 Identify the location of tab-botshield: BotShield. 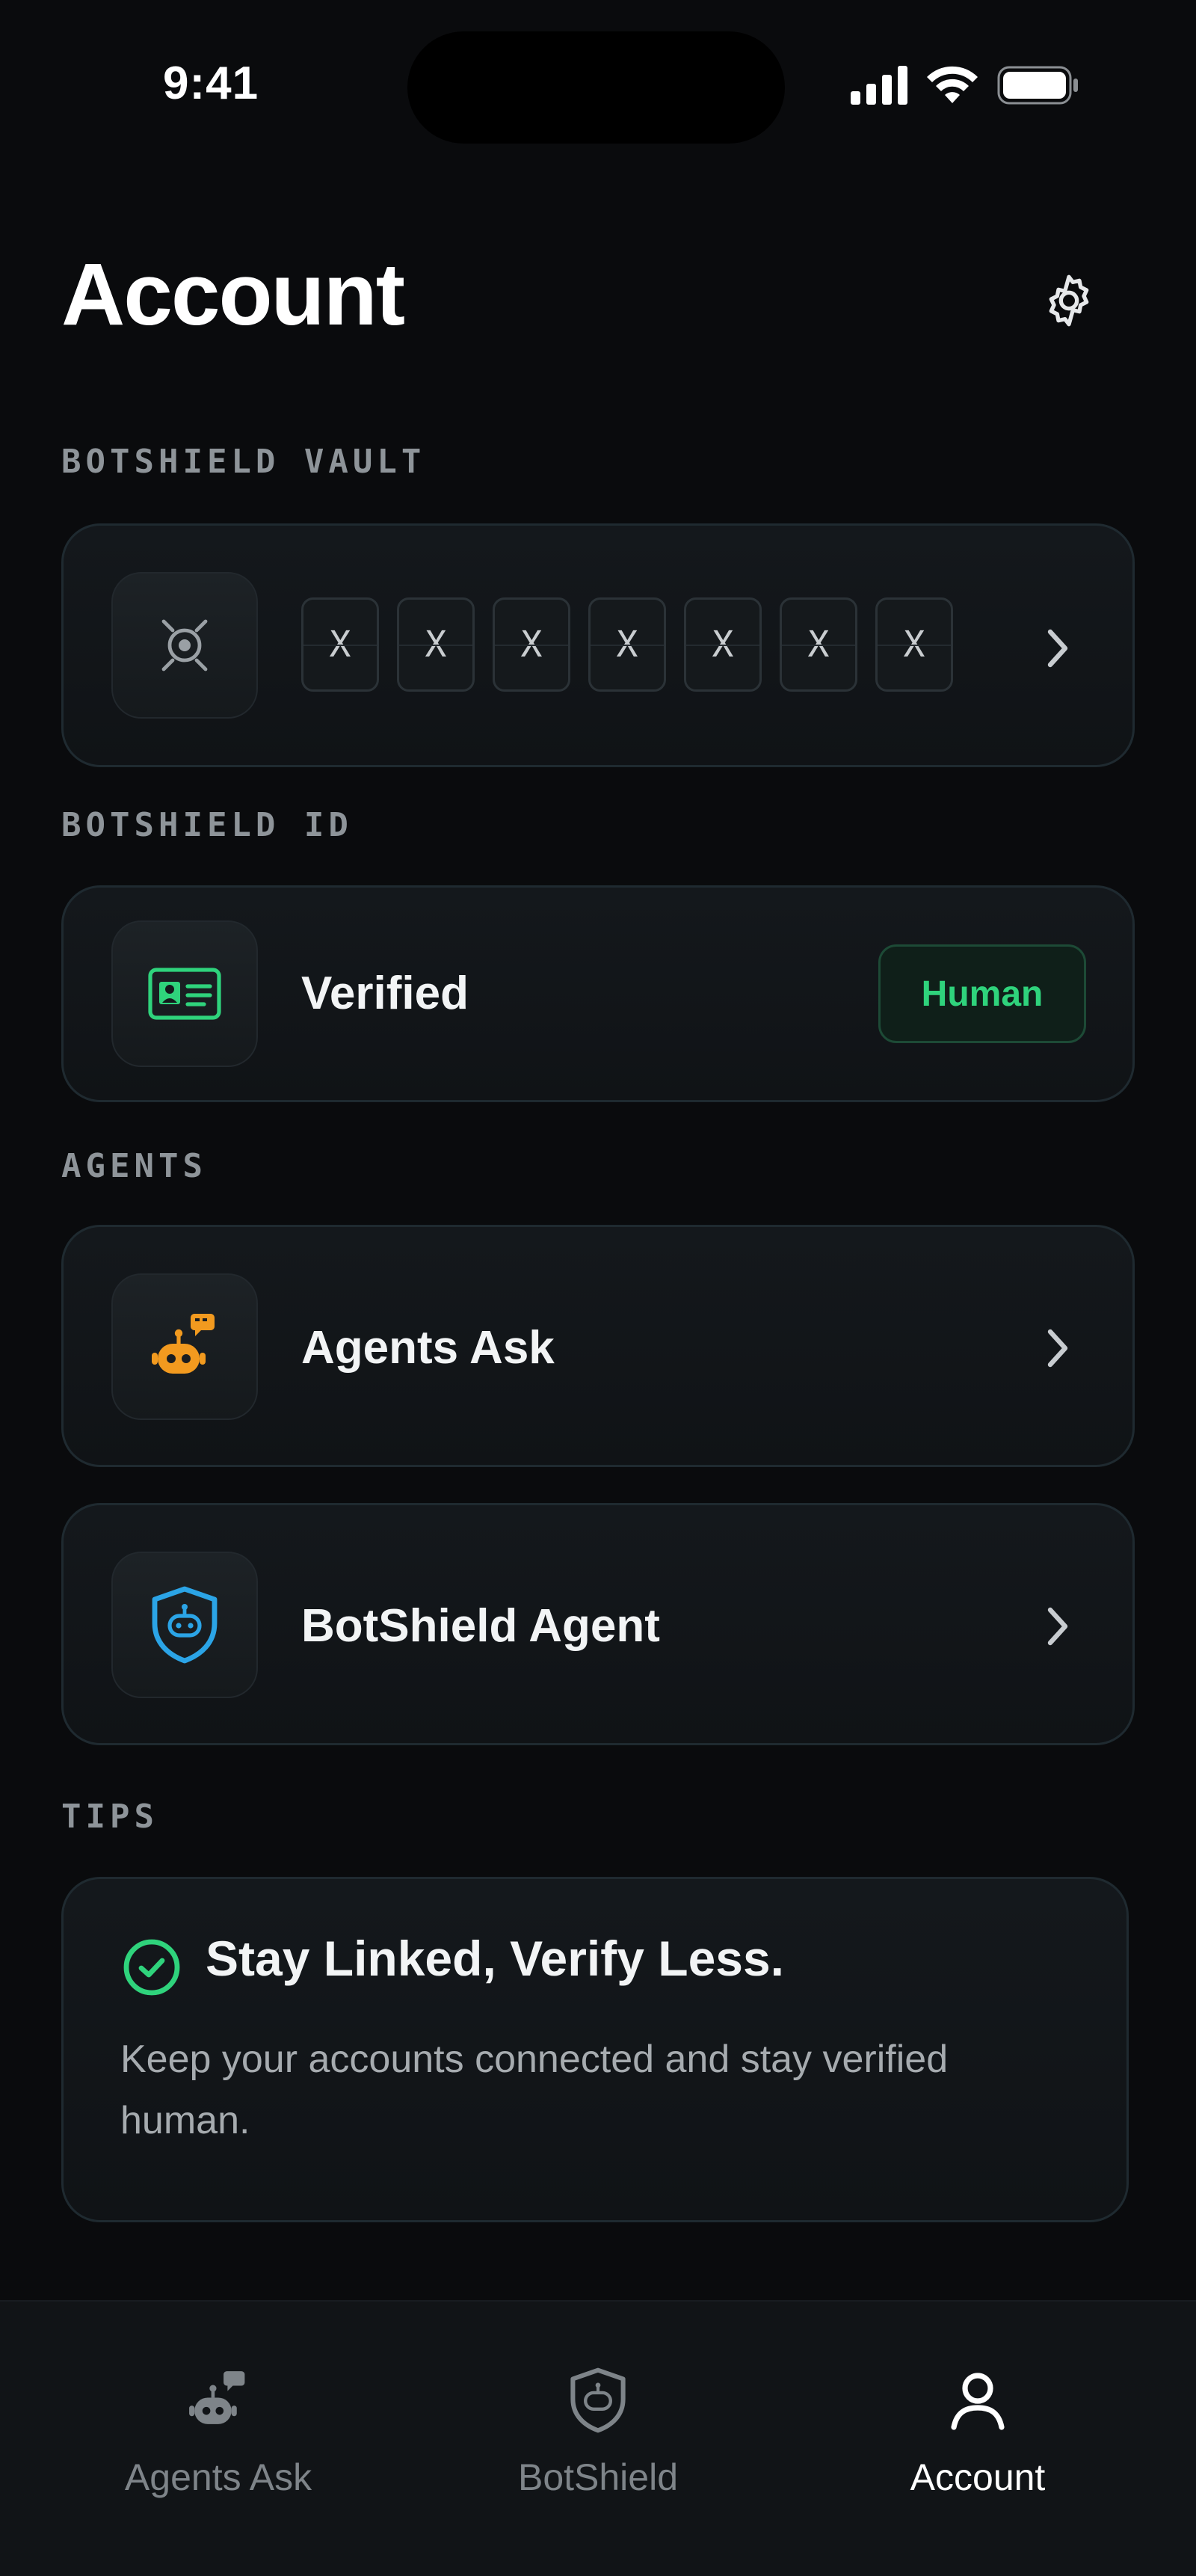
(598, 2414).